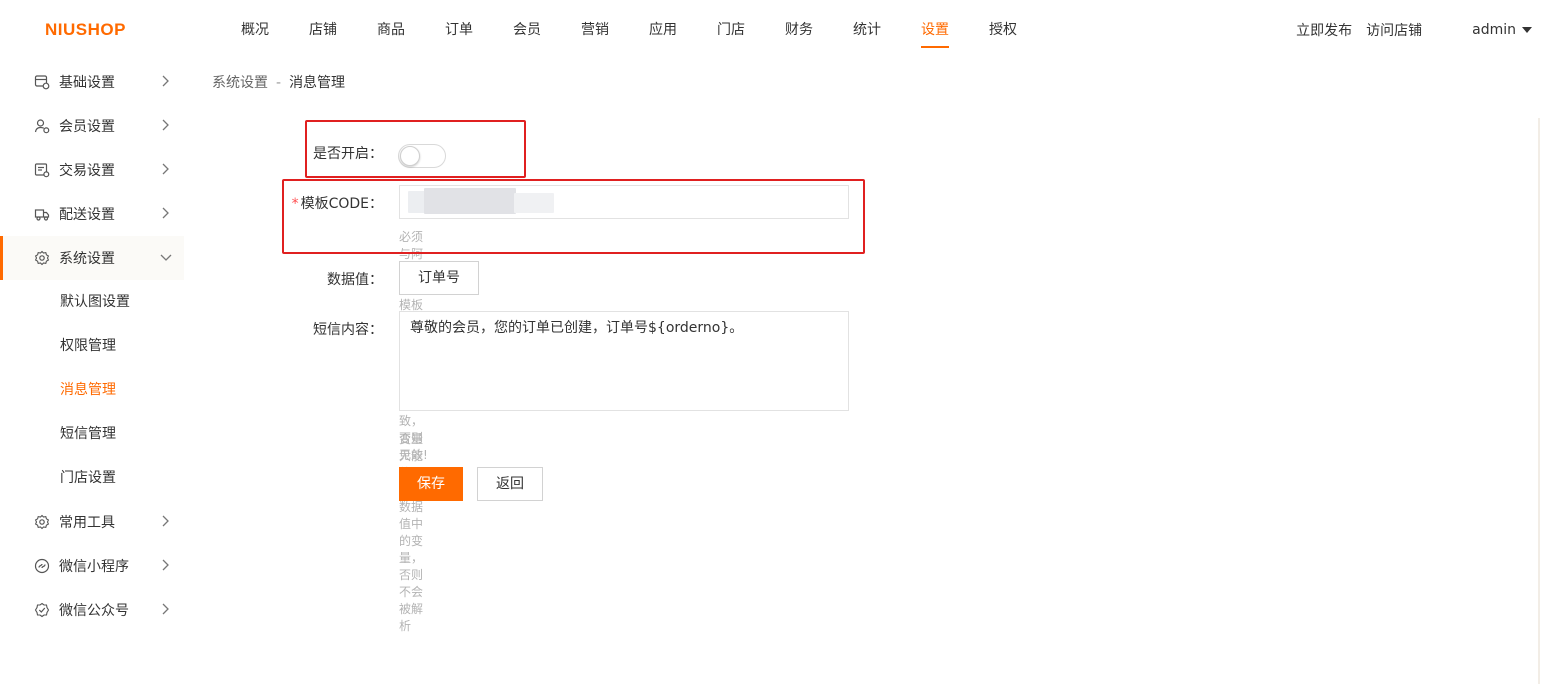 The image size is (1542, 684). What do you see at coordinates (510, 484) in the screenshot?
I see `back-button: 返回` at bounding box center [510, 484].